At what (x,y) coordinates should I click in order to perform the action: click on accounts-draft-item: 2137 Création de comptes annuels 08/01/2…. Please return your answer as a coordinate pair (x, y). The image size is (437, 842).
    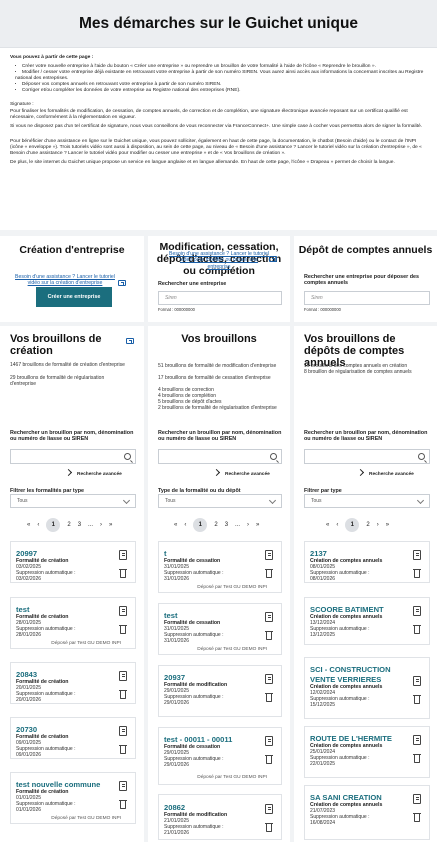
    Looking at the image, I should click on (367, 562).